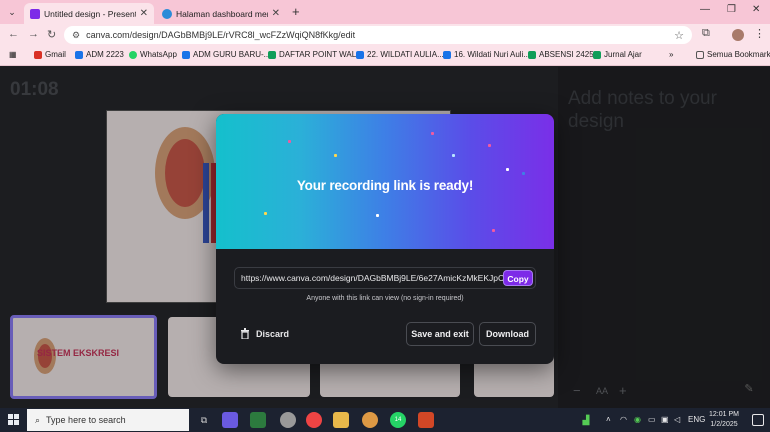  I want to click on bookmark-adm2223: ADM 2223, so click(99, 54).